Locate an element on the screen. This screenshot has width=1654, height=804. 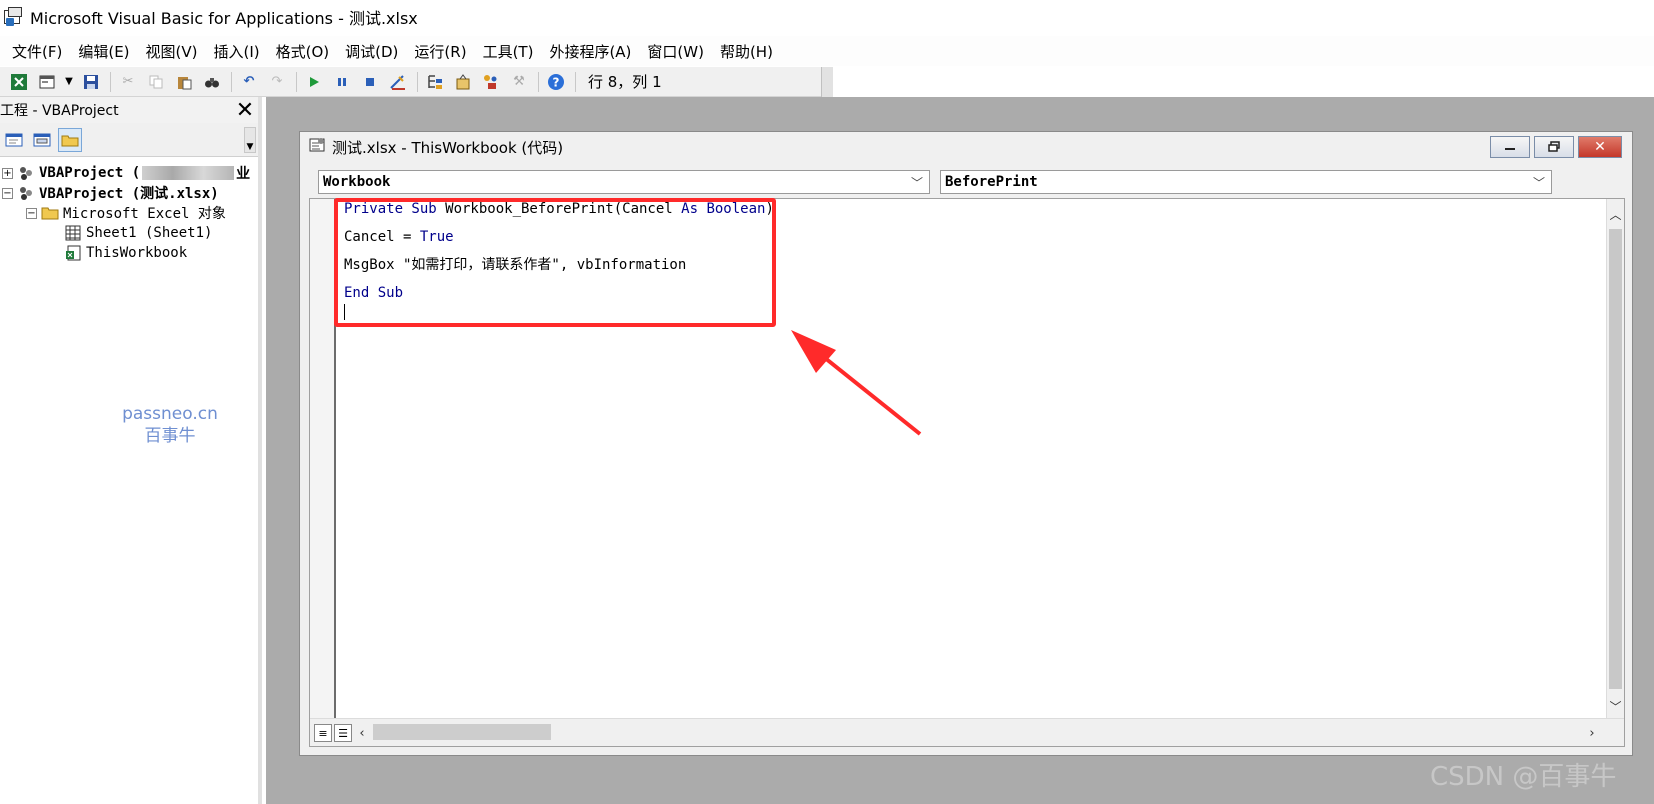
toolbar-grip is located at coordinates (827, 82).